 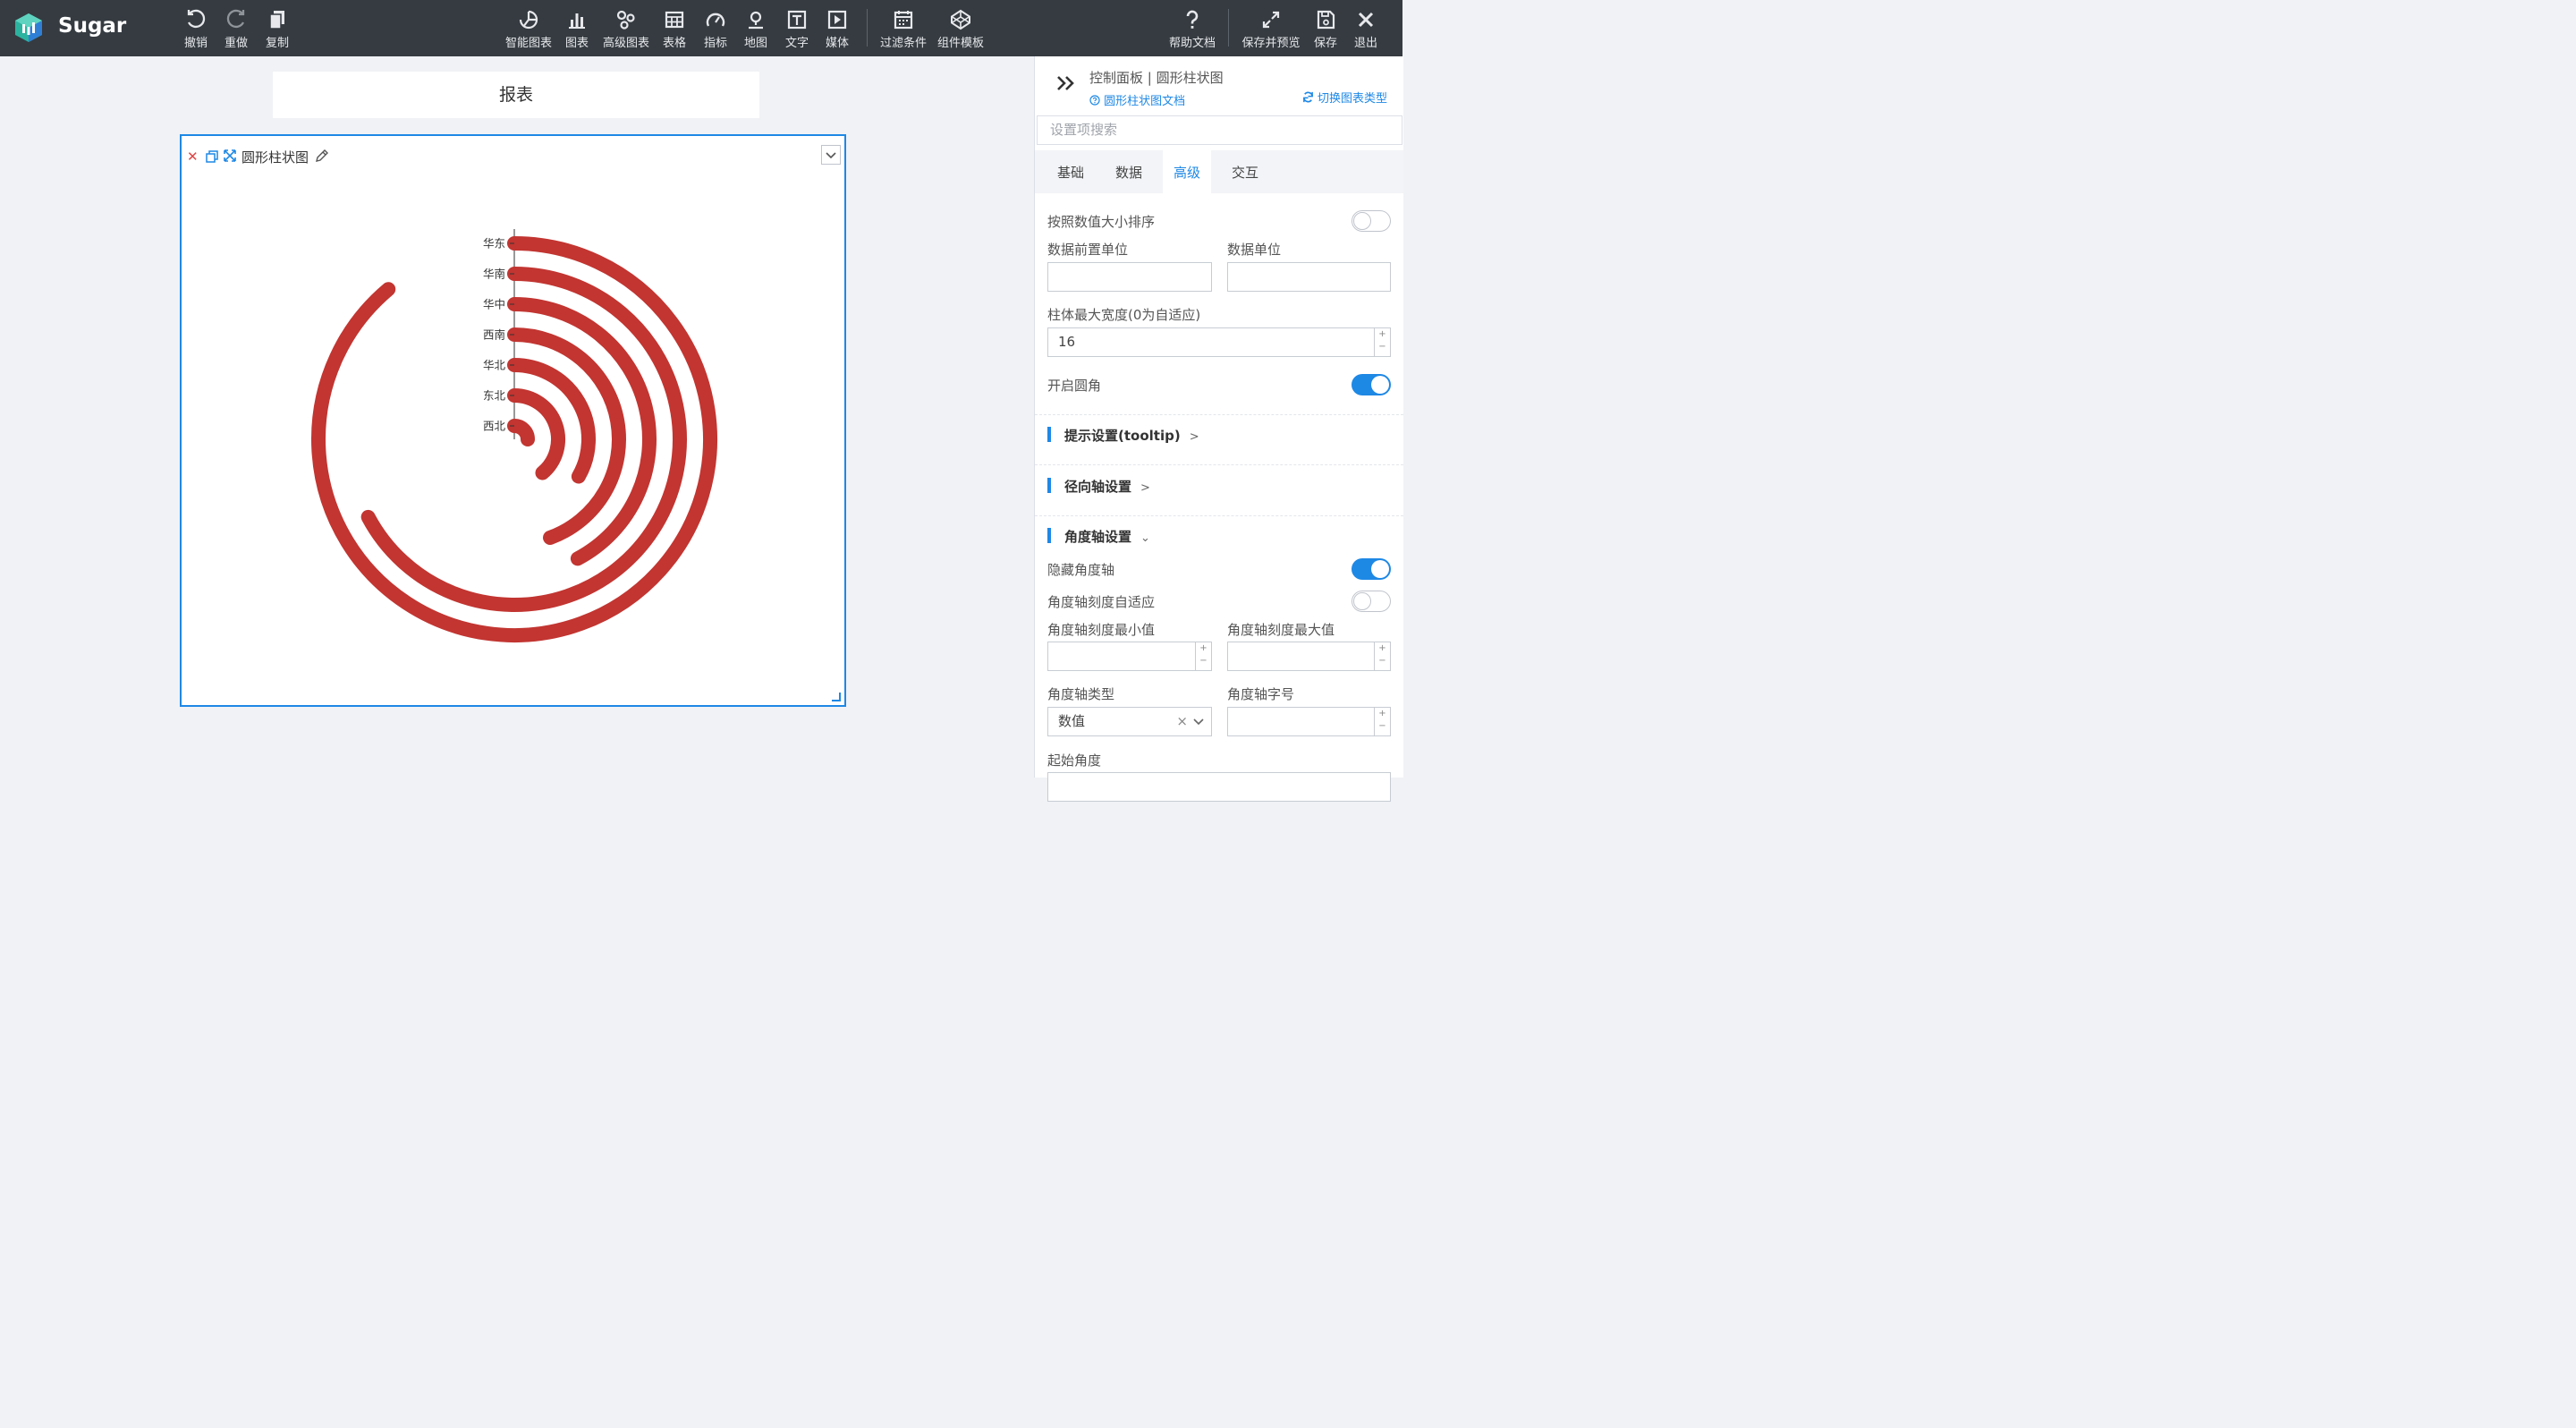 What do you see at coordinates (1326, 20) in the screenshot?
I see `floppy-save-icon` at bounding box center [1326, 20].